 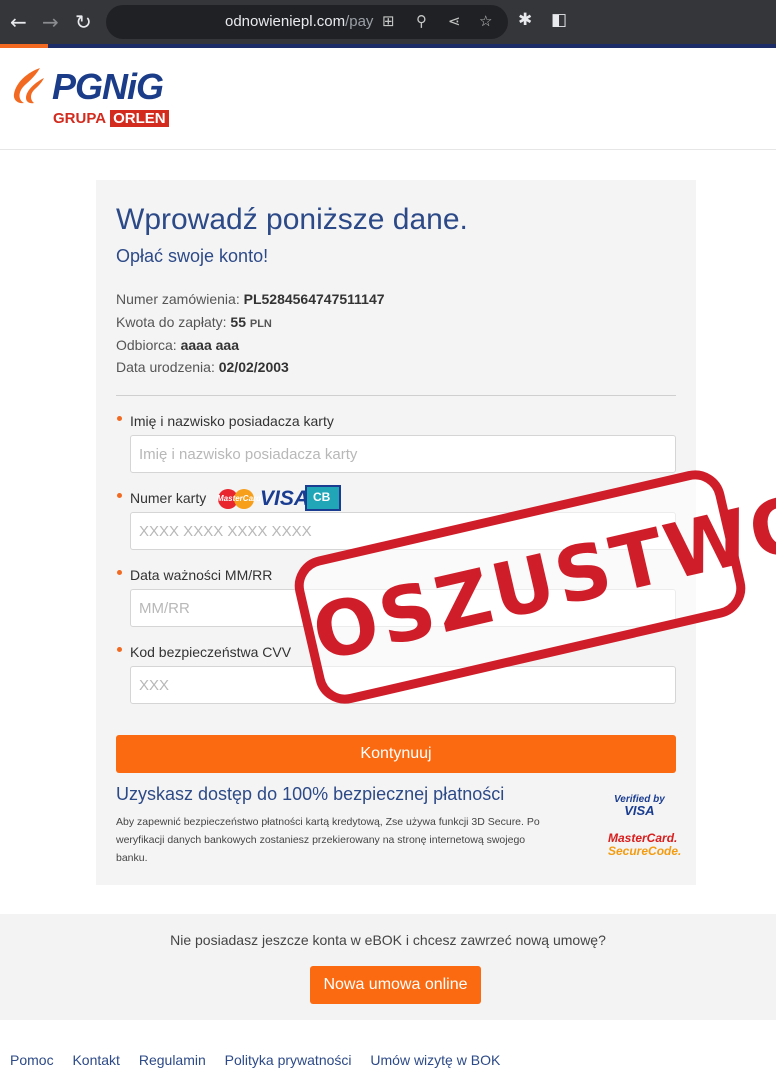 I want to click on cvv-label: Kod bezpieczeństwa CVV, so click(x=211, y=652).